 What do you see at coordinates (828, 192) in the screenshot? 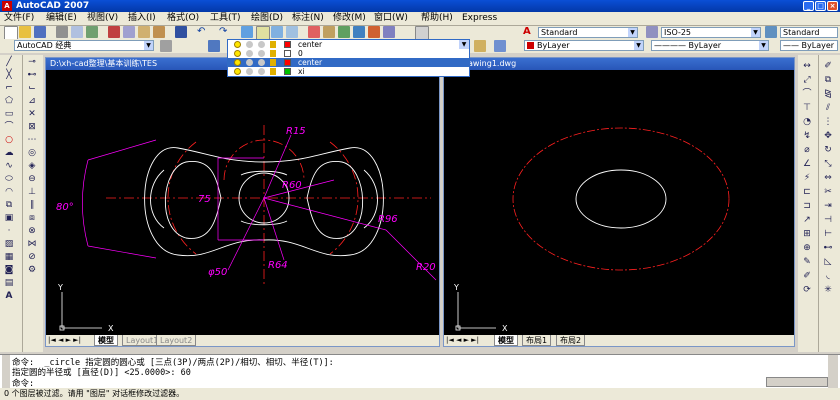
I see `trim-icon: ✂` at bounding box center [828, 192].